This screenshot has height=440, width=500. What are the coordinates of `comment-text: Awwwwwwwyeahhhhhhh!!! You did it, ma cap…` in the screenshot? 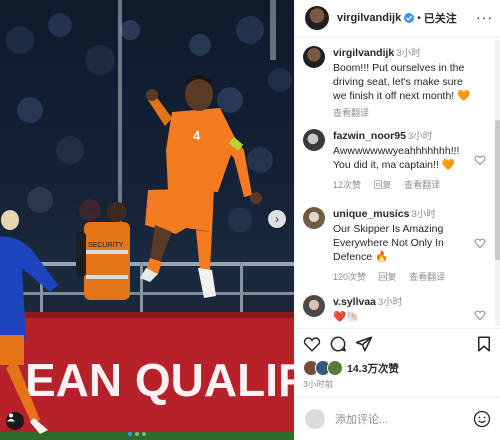 It's located at (396, 158).